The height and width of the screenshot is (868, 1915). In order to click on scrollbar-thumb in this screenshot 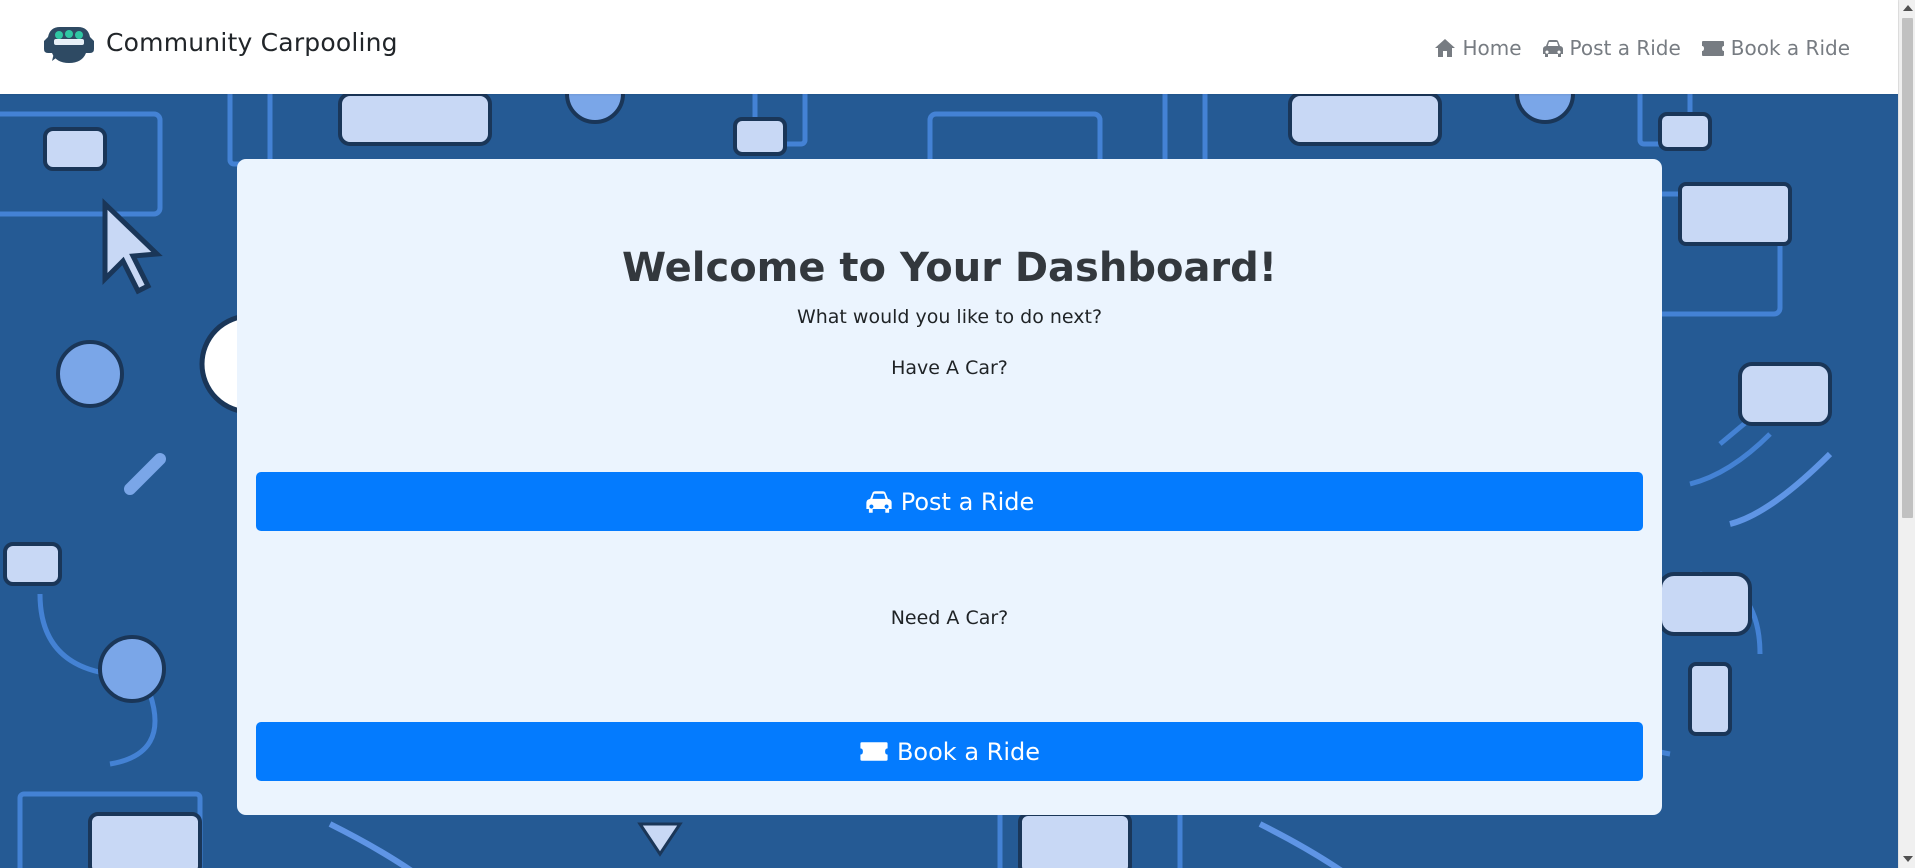, I will do `click(1907, 268)`.